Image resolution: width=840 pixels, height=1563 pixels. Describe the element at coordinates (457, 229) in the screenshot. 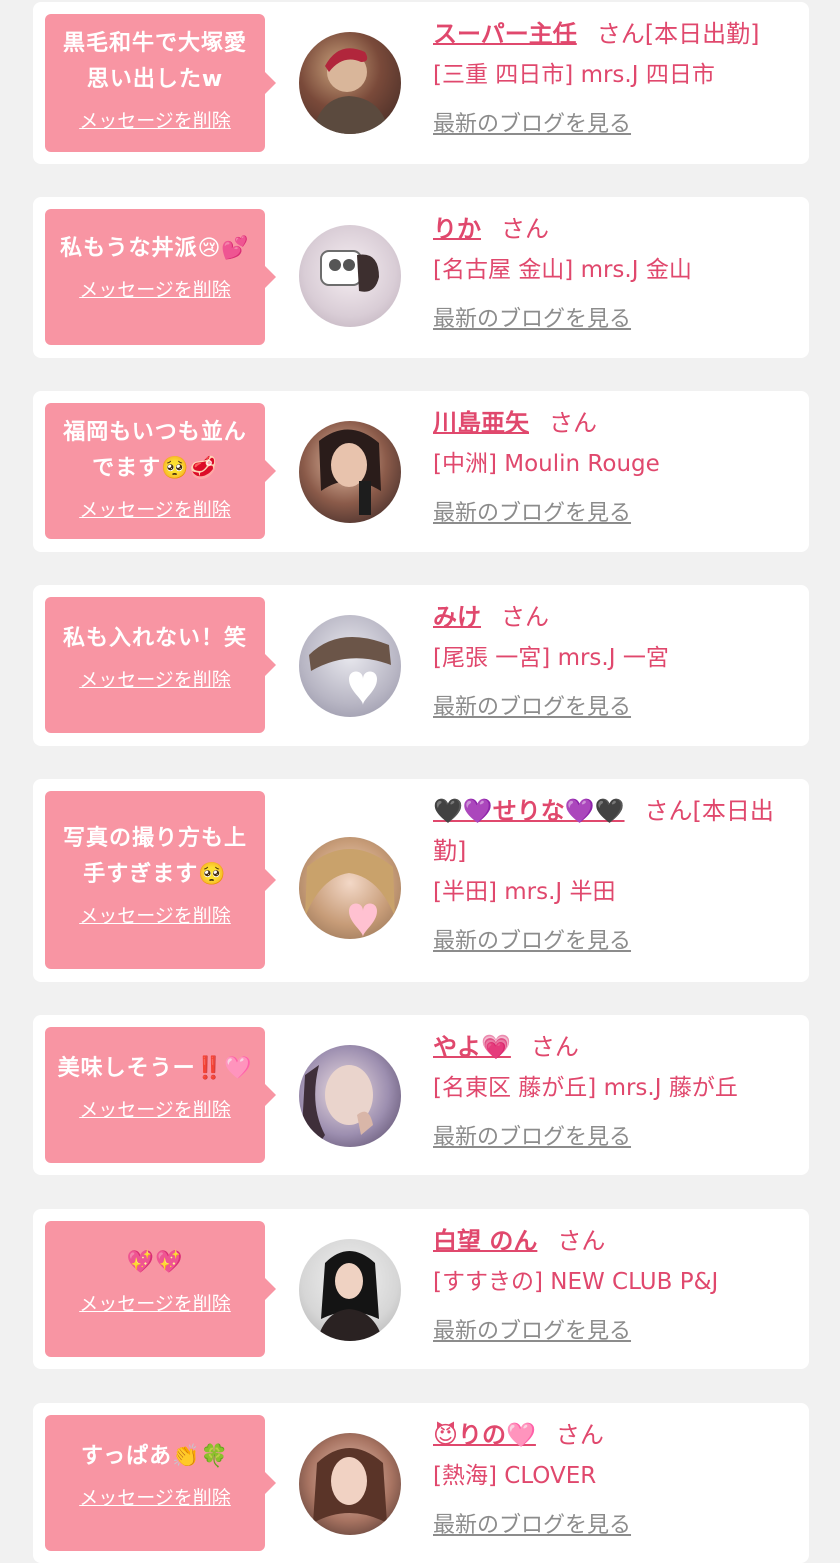

I see `cast-name-link: りか` at that location.